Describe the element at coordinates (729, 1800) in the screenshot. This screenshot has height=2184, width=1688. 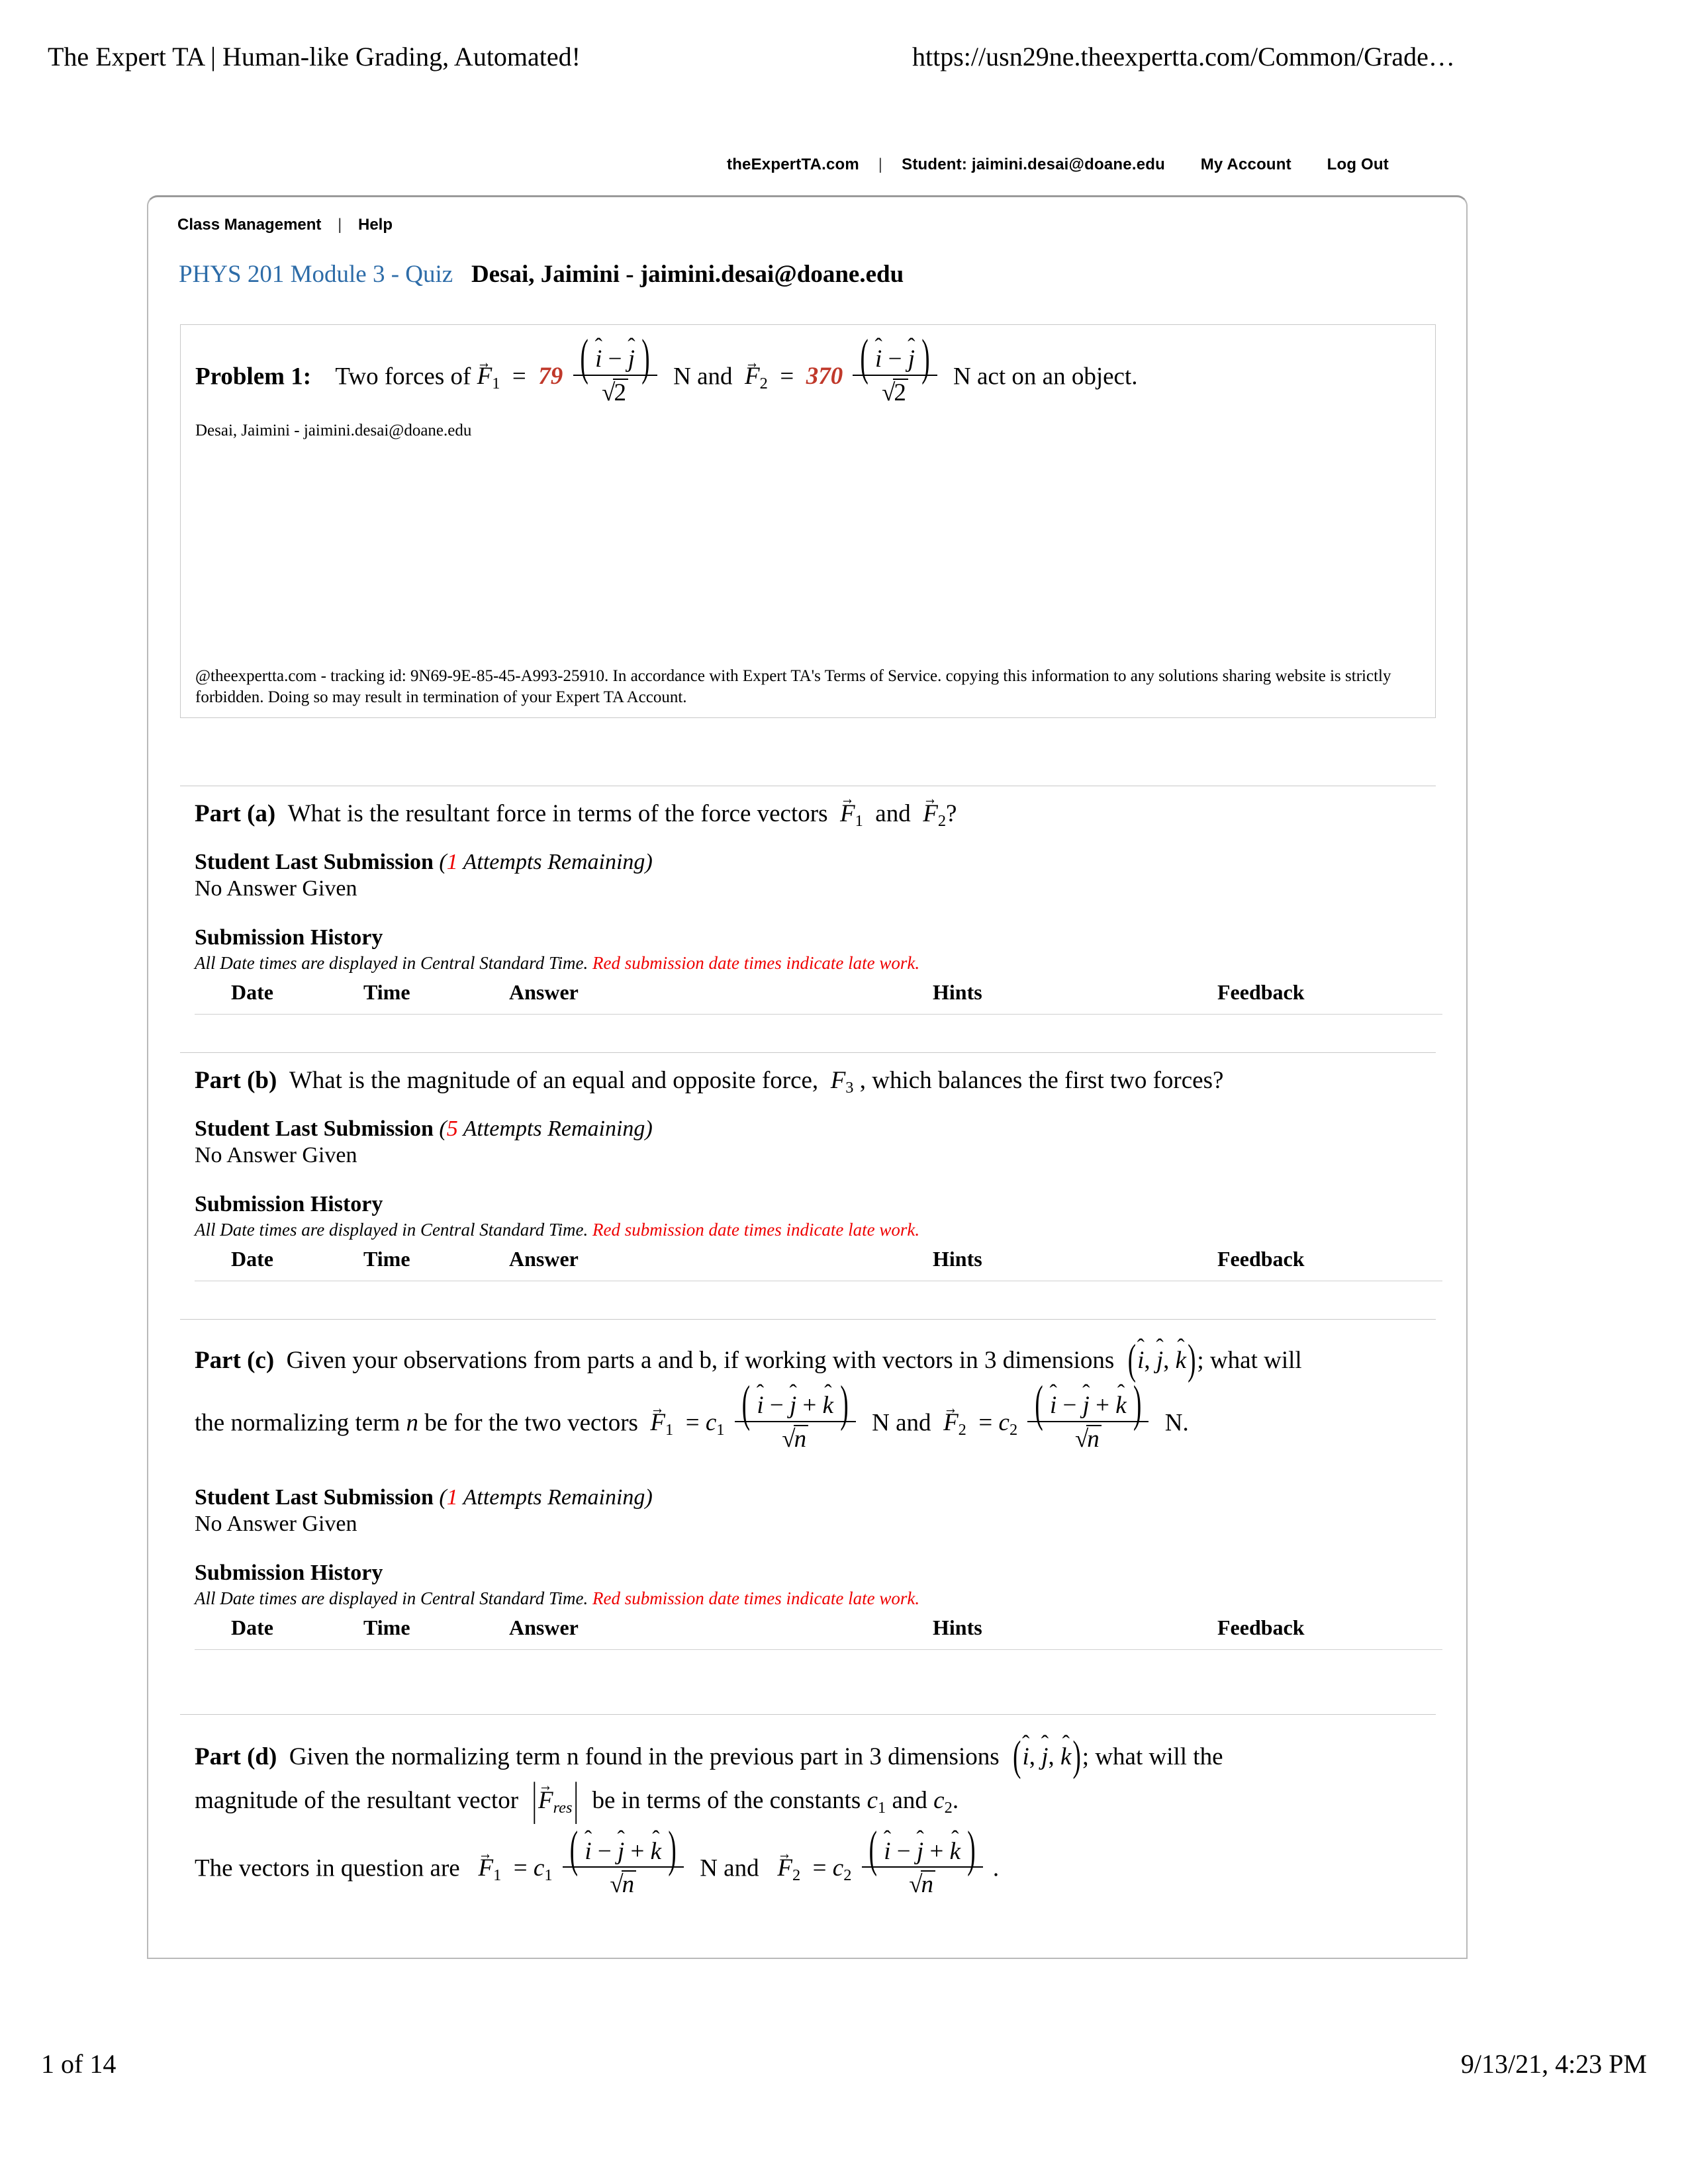
I see `part-d-line2-suffix: be in terms of the constants` at that location.